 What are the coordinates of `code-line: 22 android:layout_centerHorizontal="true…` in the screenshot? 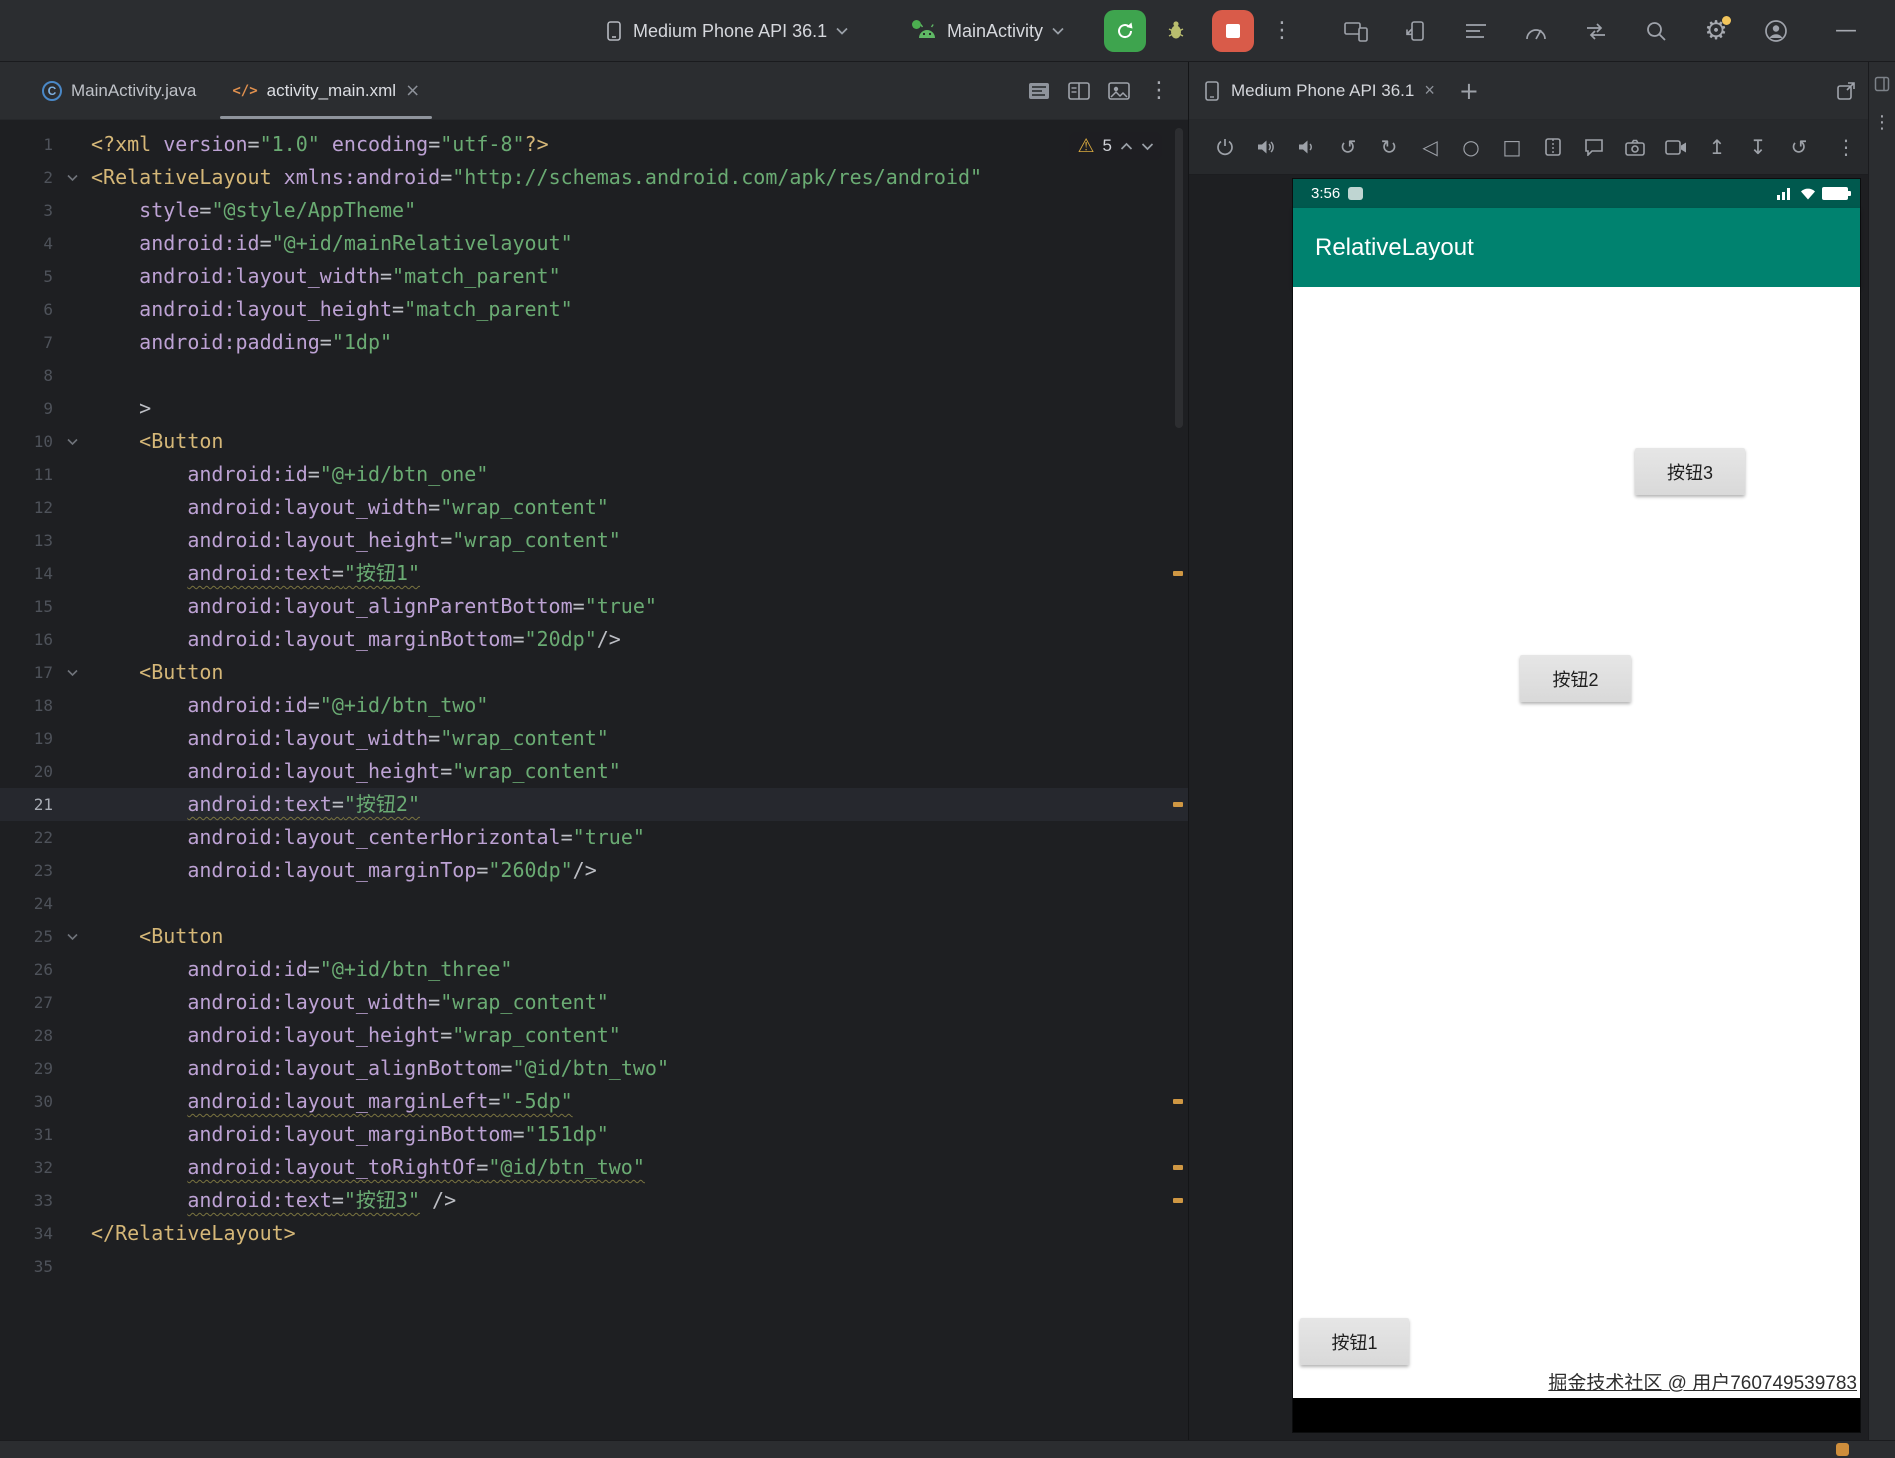 It's located at (594, 837).